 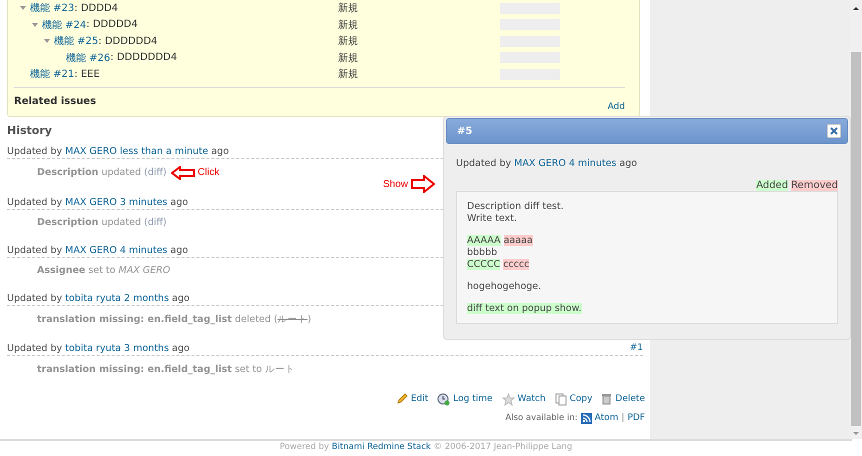 I want to click on action-link: Copy, so click(x=573, y=399).